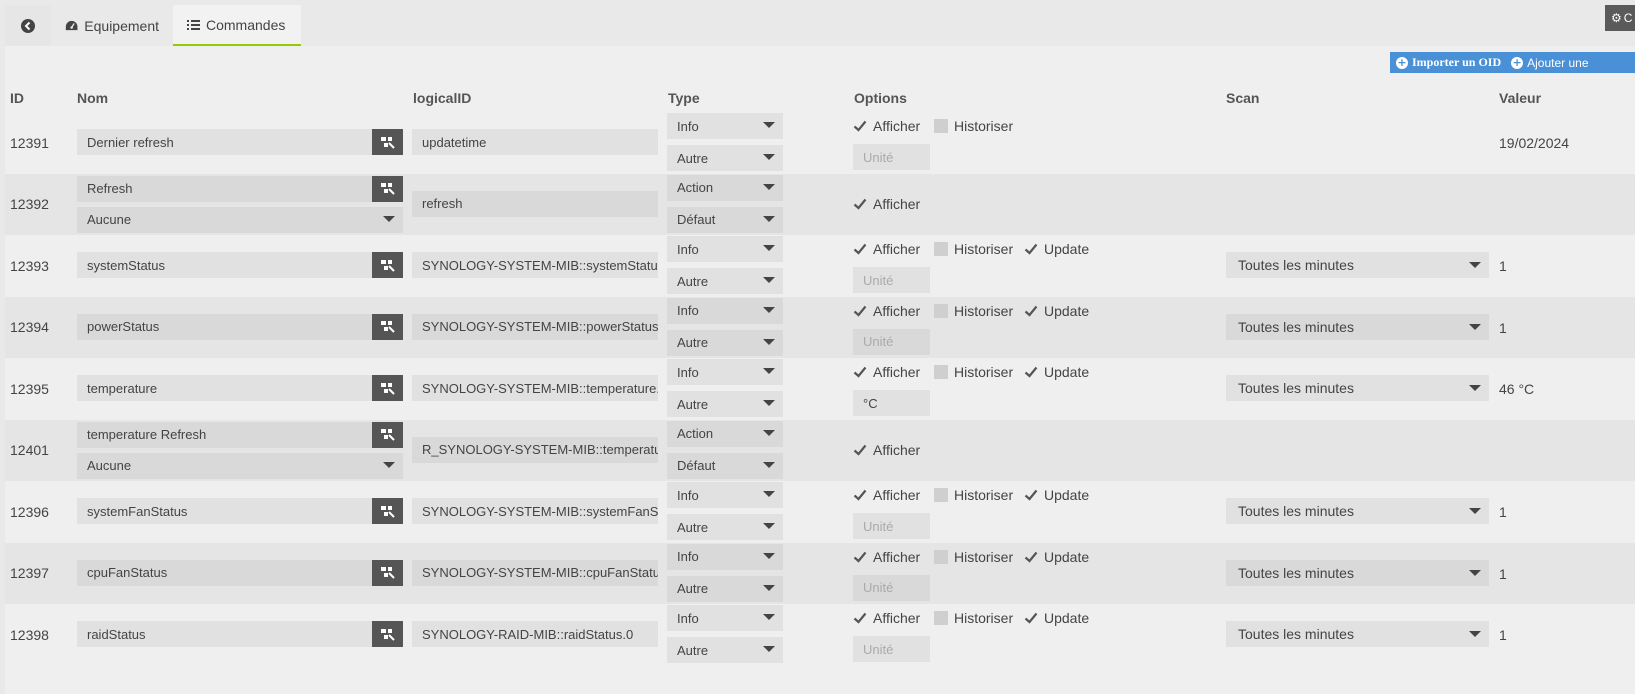  What do you see at coordinates (224, 188) in the screenshot?
I see `command-name-input: Refresh` at bounding box center [224, 188].